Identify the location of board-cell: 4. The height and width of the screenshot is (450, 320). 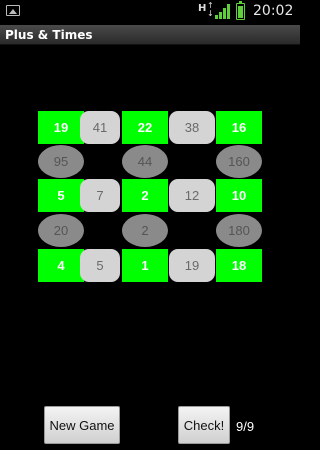
(61, 265).